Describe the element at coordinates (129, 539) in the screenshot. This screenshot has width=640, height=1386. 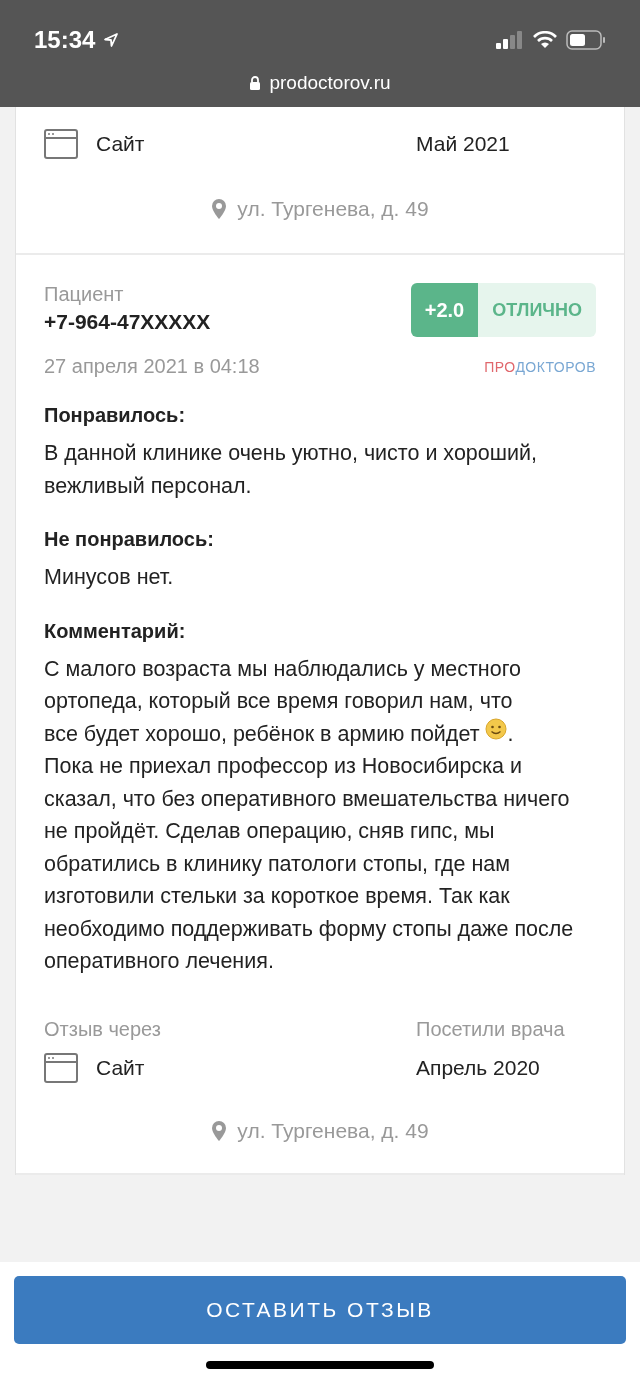
I see `section-heading: Не понравилось:` at that location.